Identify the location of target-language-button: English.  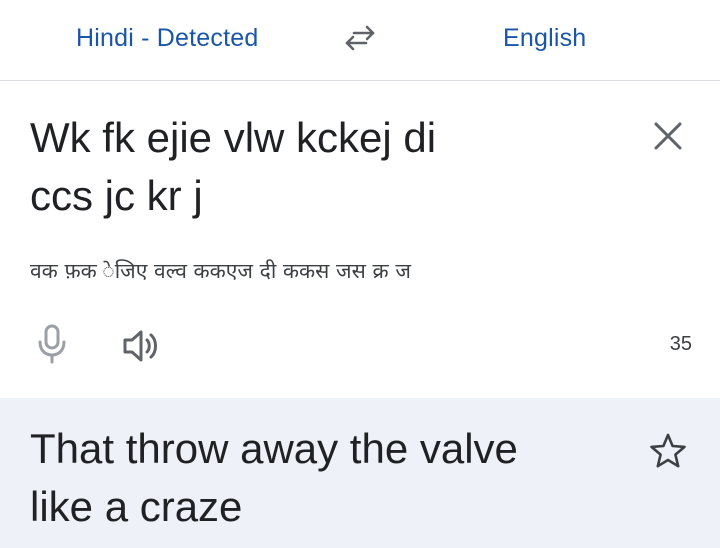
(544, 38).